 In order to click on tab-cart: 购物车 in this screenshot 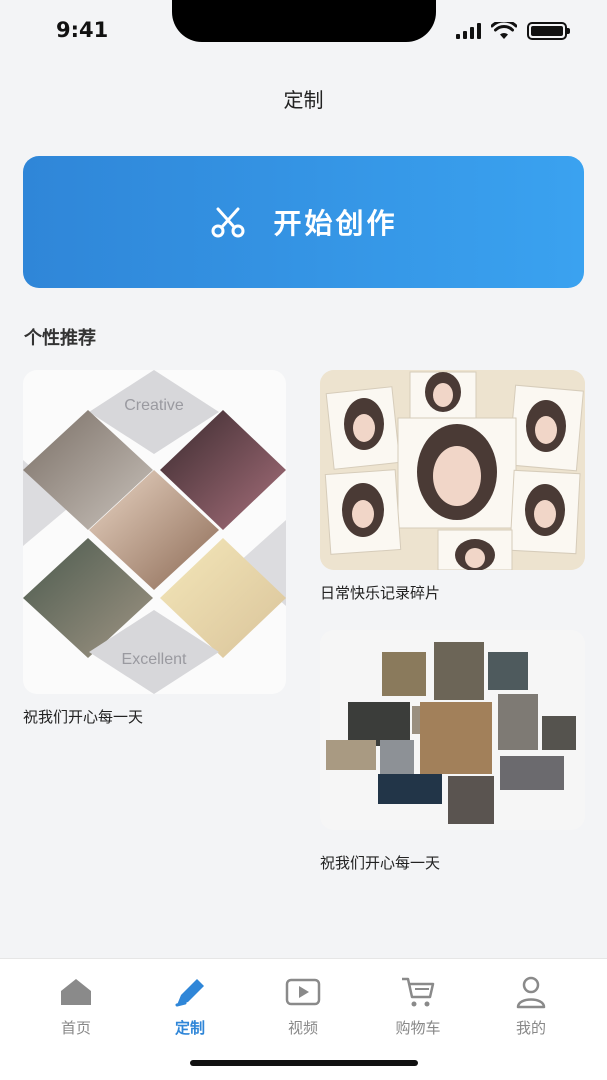, I will do `click(418, 1005)`.